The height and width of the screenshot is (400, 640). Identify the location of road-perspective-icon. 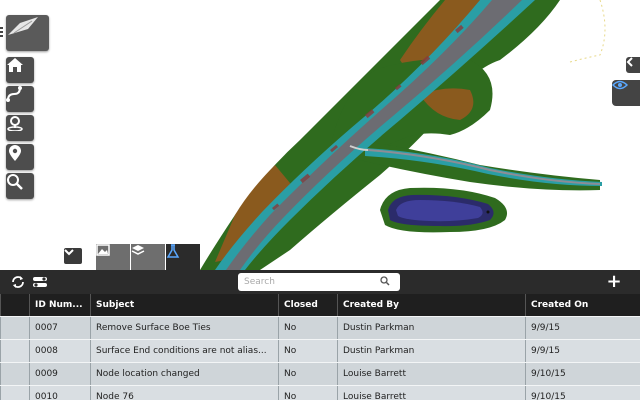
(23, 26).